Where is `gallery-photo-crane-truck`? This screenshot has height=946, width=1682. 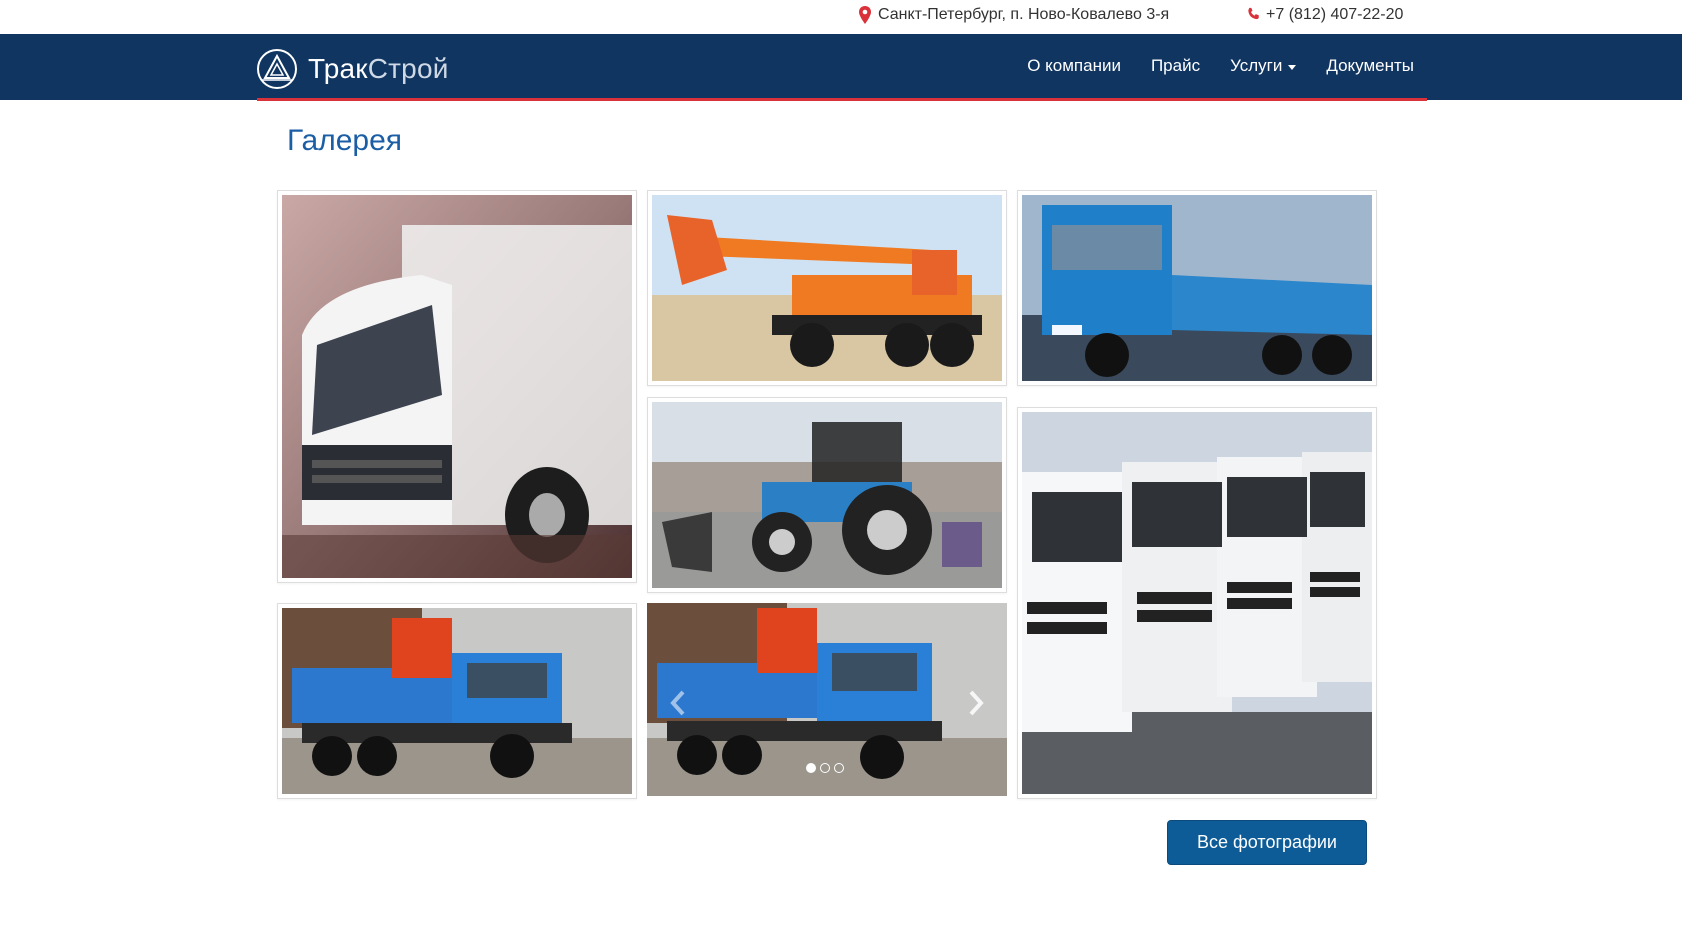
gallery-photo-crane-truck is located at coordinates (457, 701).